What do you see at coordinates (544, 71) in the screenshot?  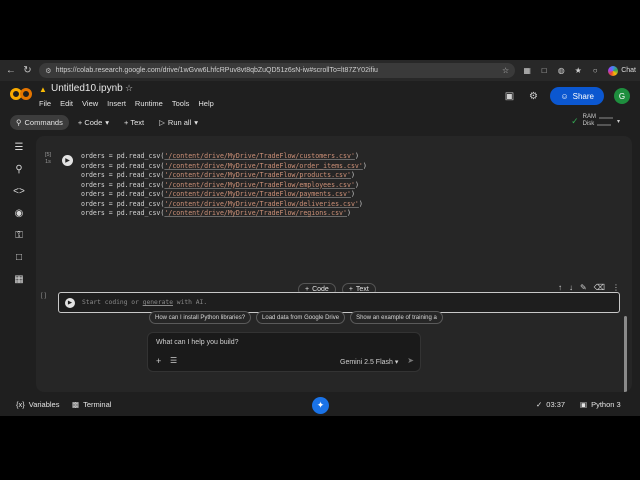 I see `tab-groups-icon: □` at bounding box center [544, 71].